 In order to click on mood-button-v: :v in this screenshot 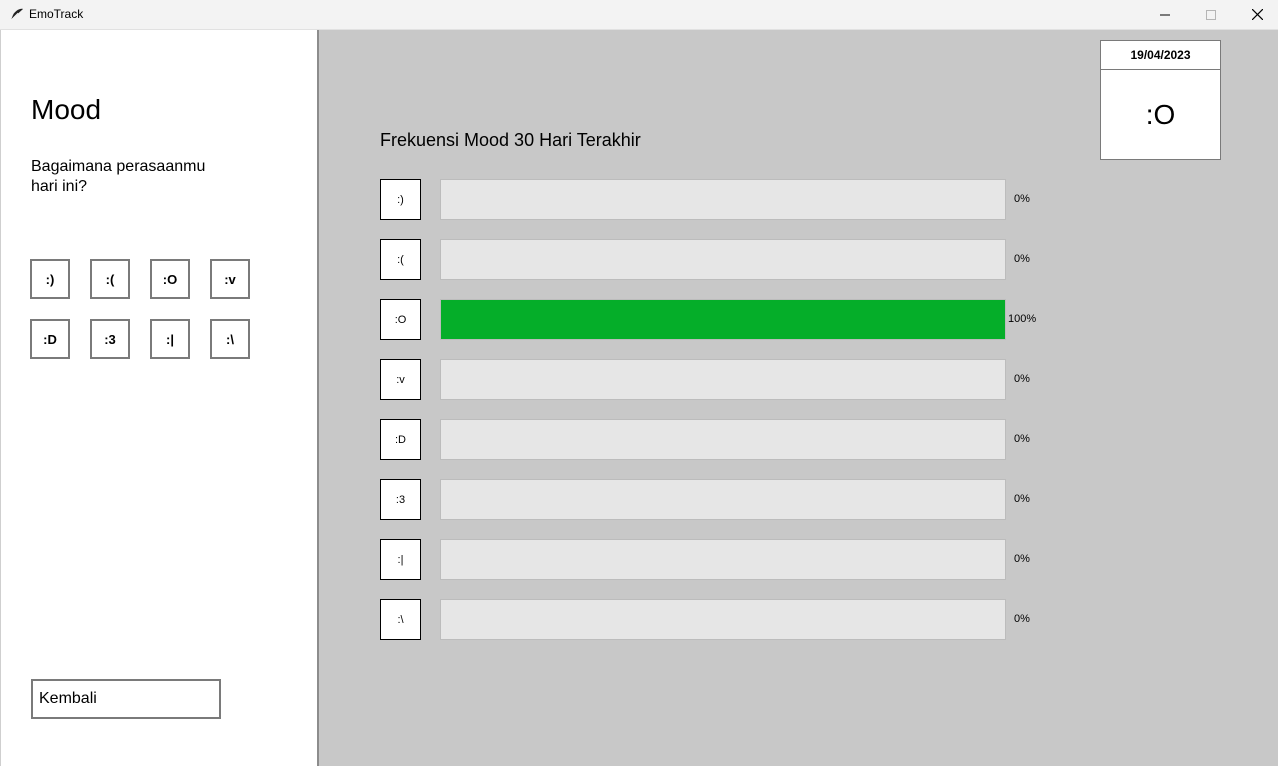, I will do `click(230, 279)`.